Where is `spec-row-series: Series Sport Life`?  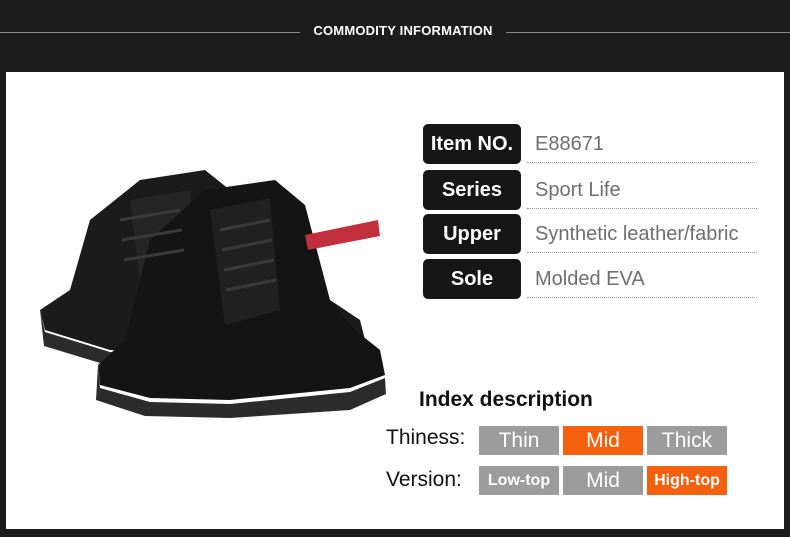
spec-row-series: Series Sport Life is located at coordinates (603, 190).